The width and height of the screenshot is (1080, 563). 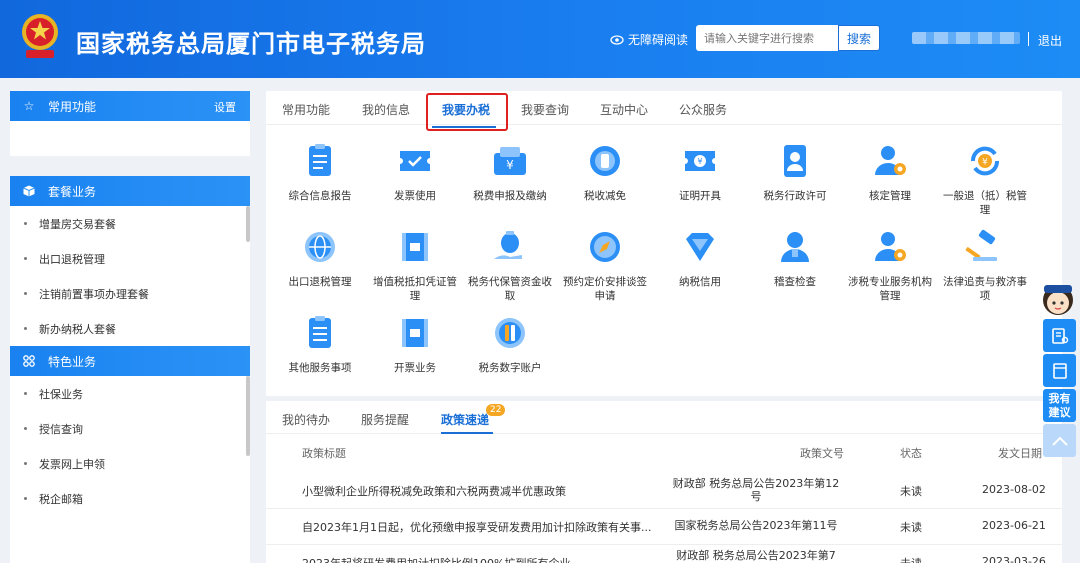 I want to click on search-button: 搜索, so click(x=859, y=38).